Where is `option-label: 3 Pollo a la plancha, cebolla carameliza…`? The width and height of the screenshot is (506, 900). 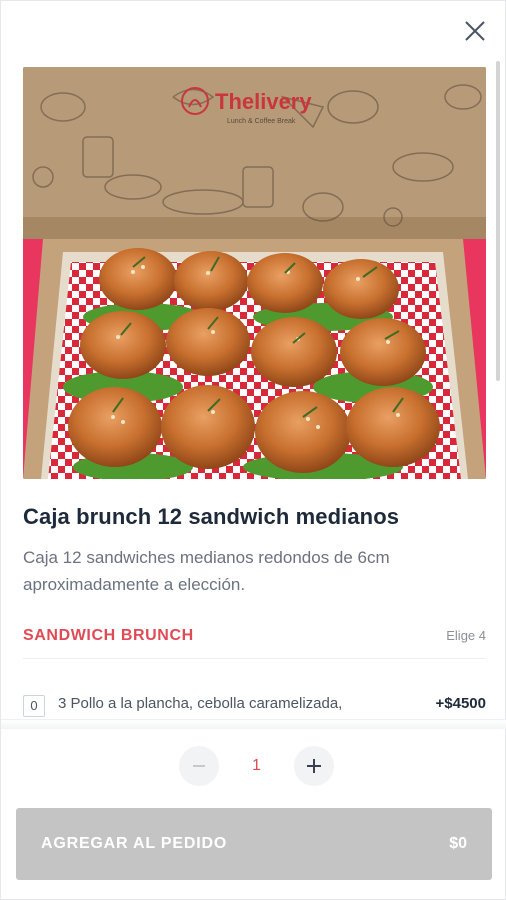
option-label: 3 Pollo a la plancha, cebolla carameliza… is located at coordinates (200, 703).